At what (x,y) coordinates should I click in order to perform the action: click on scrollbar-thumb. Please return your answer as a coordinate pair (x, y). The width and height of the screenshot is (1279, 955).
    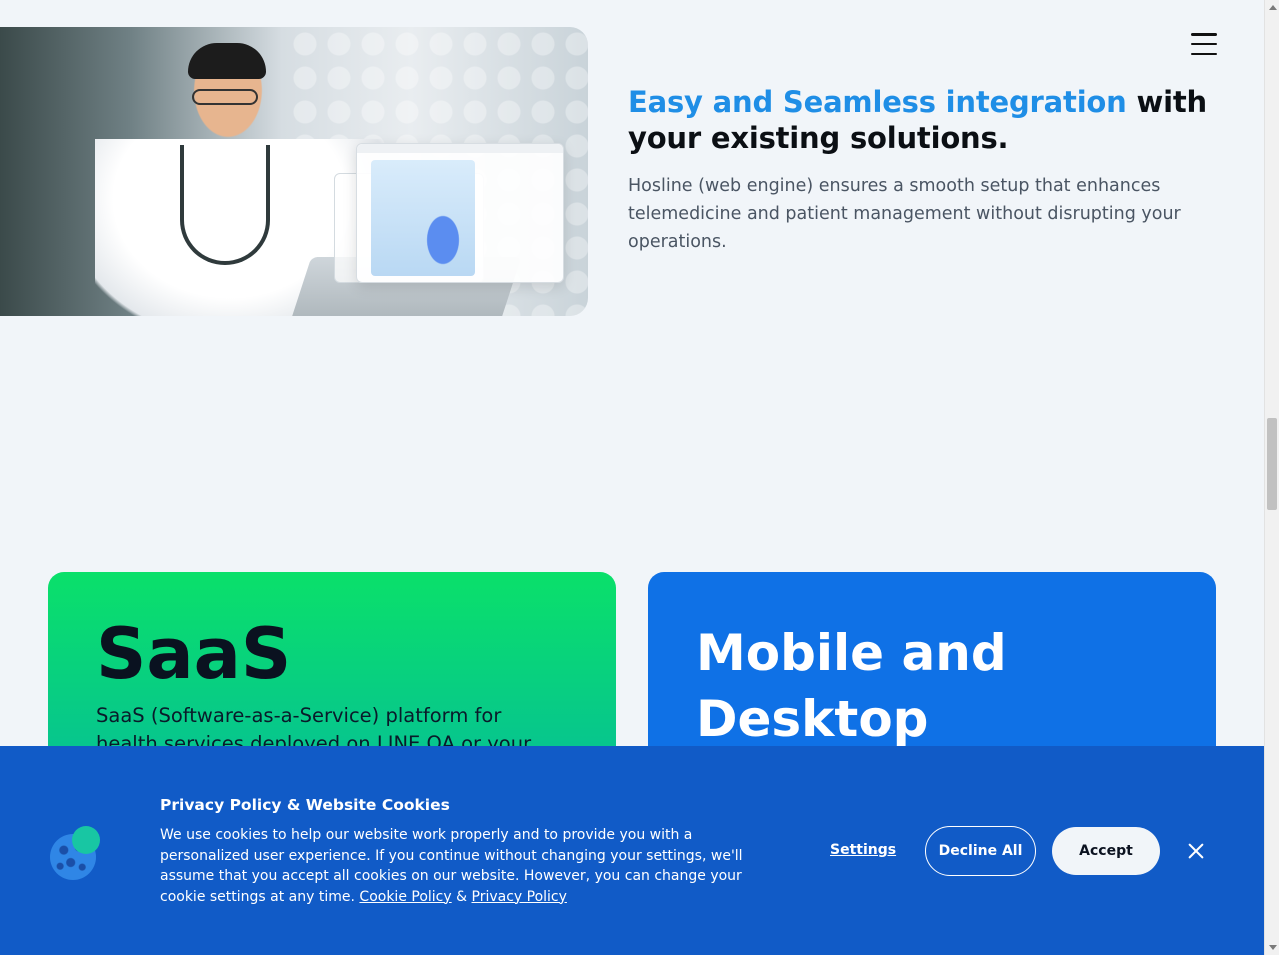
    Looking at the image, I should click on (1272, 464).